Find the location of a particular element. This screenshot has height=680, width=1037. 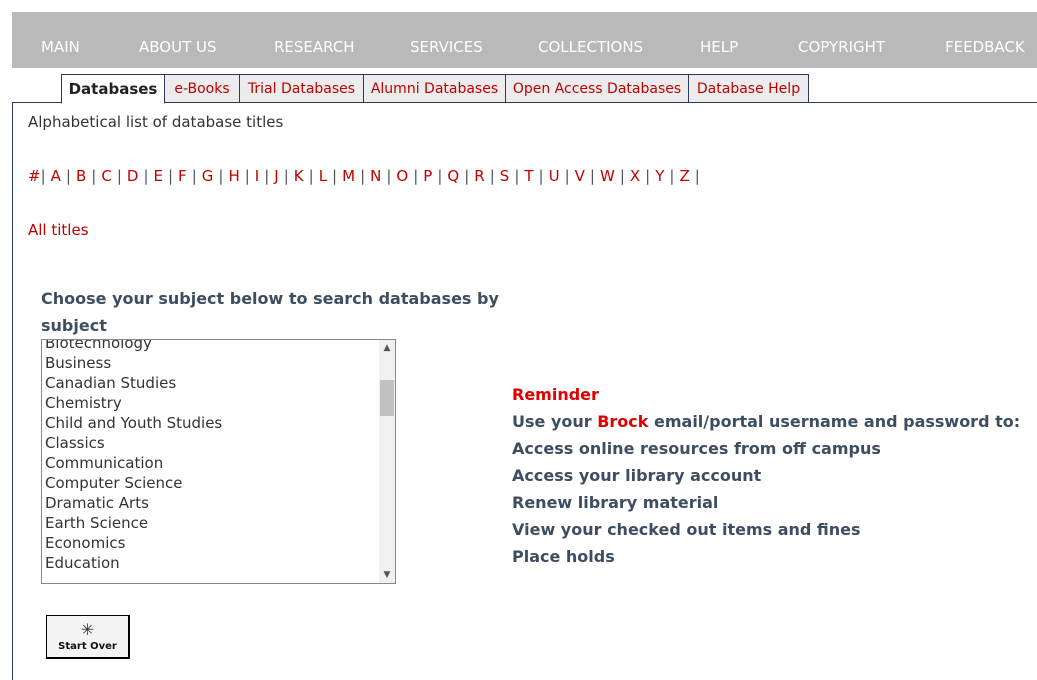

scroll-up-icon: ▲ is located at coordinates (387, 348).